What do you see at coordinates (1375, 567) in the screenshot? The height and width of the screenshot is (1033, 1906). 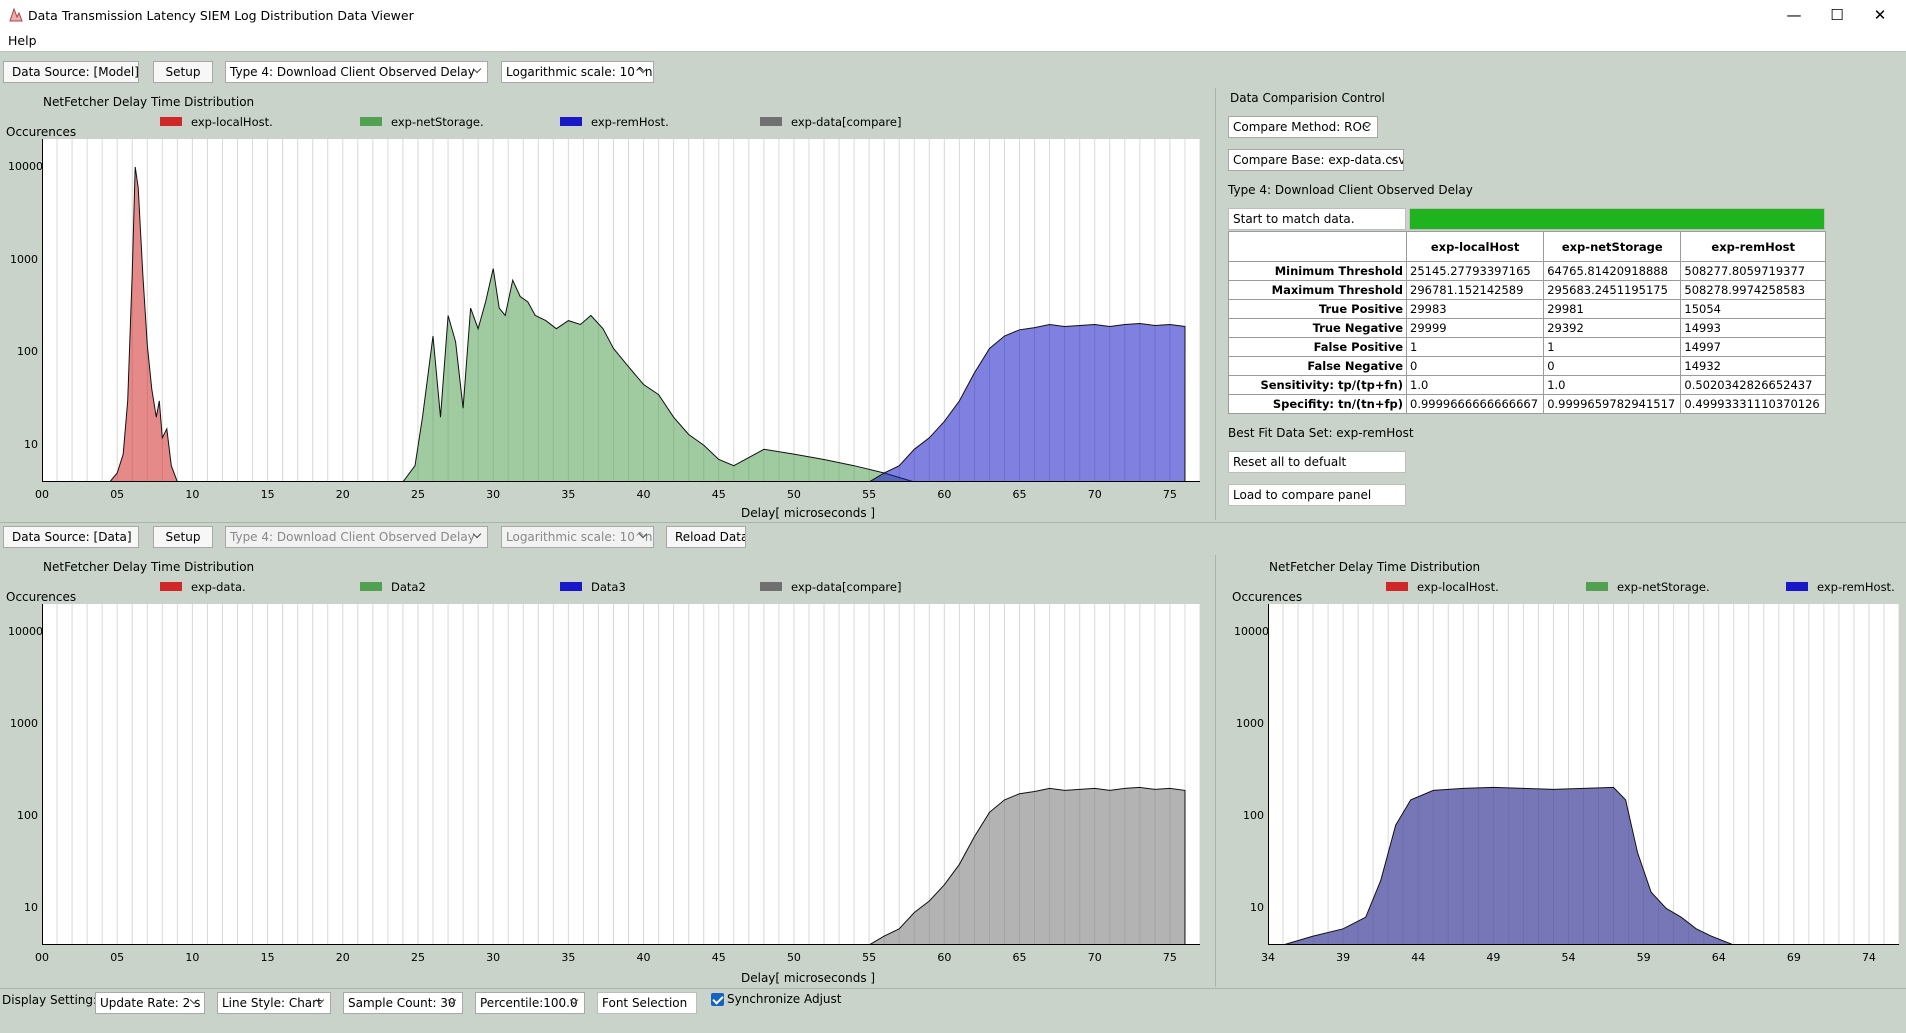 I see `br-chart-title: NetFetcher Delay Time Distribution` at bounding box center [1375, 567].